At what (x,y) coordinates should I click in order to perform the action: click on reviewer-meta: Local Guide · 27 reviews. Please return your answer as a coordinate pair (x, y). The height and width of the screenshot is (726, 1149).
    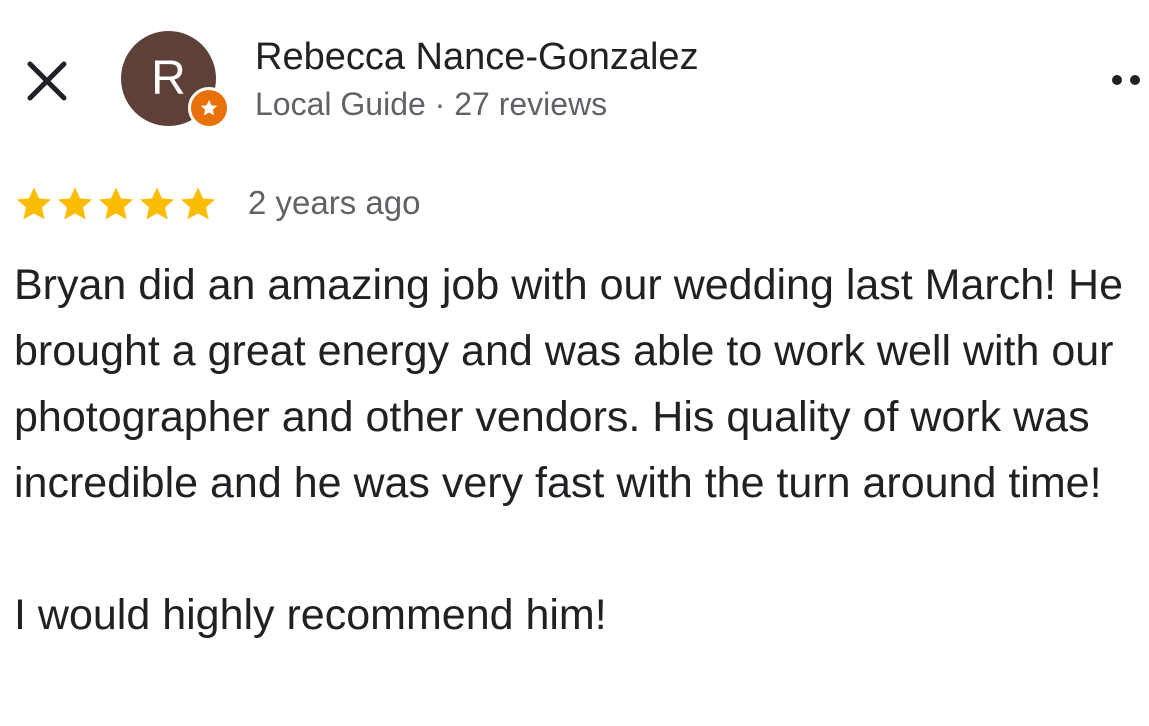
    Looking at the image, I should click on (431, 104).